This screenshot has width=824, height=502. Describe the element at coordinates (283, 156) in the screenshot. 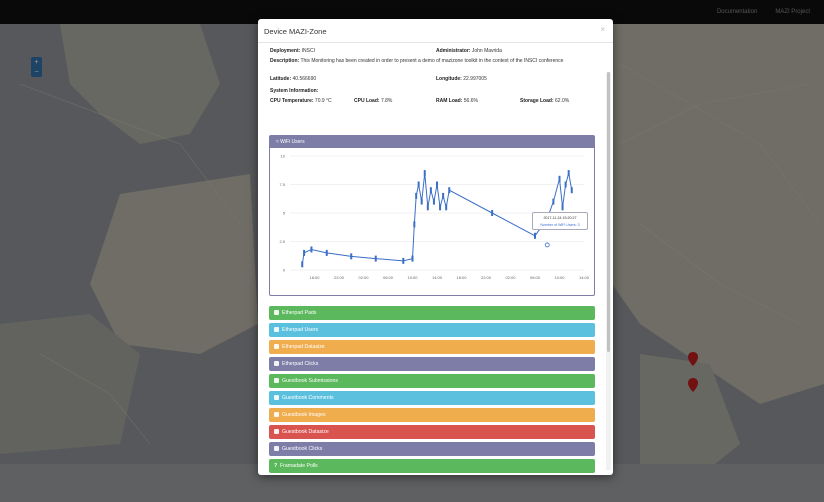

I see `y-tick-label: 10` at that location.